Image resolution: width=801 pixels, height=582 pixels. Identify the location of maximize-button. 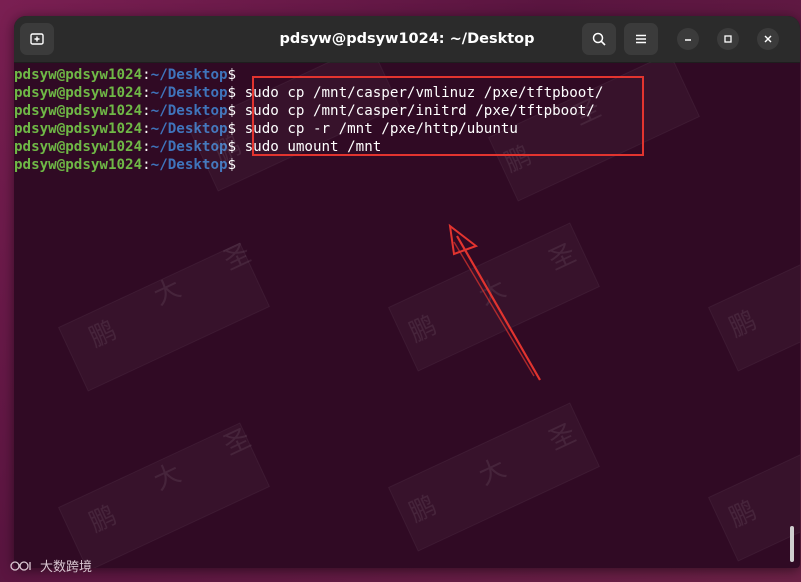
(728, 39).